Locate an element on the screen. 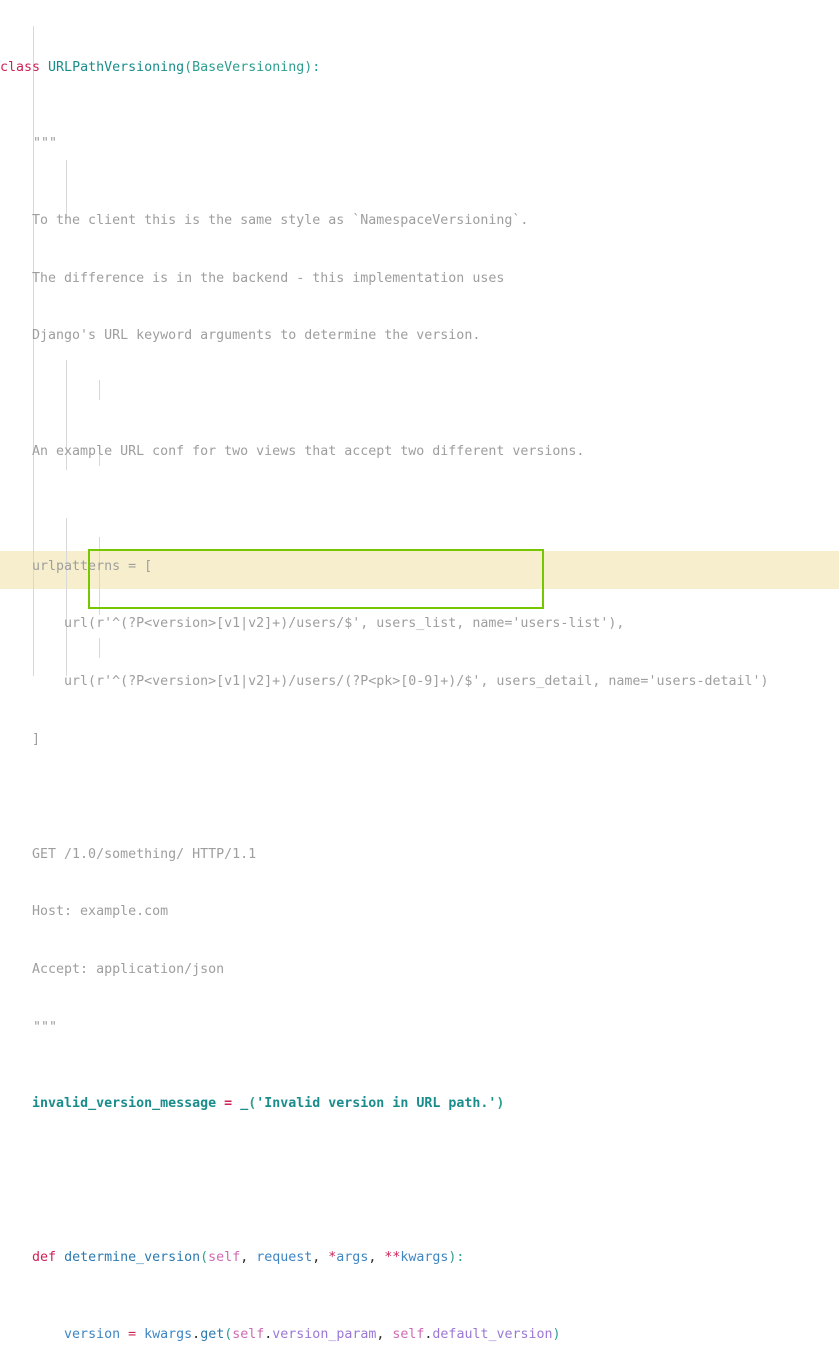 The height and width of the screenshot is (1364, 839). self-param: self is located at coordinates (224, 1257).